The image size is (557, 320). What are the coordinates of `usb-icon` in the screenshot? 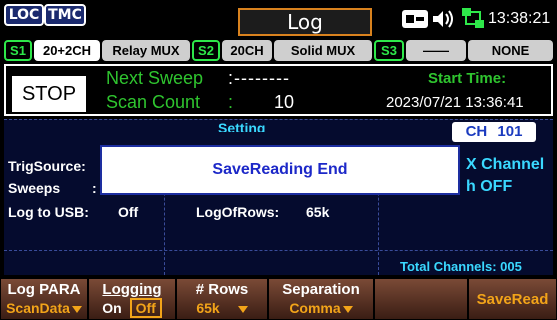 It's located at (415, 19).